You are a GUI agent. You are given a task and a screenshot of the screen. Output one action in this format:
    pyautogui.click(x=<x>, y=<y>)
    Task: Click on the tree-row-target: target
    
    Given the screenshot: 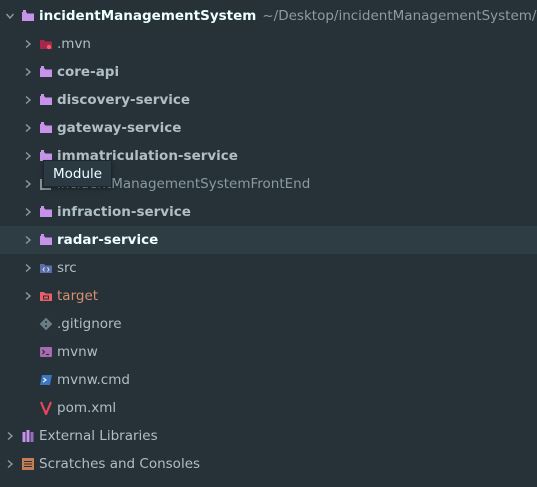 What is the action you would take?
    pyautogui.click(x=268, y=296)
    